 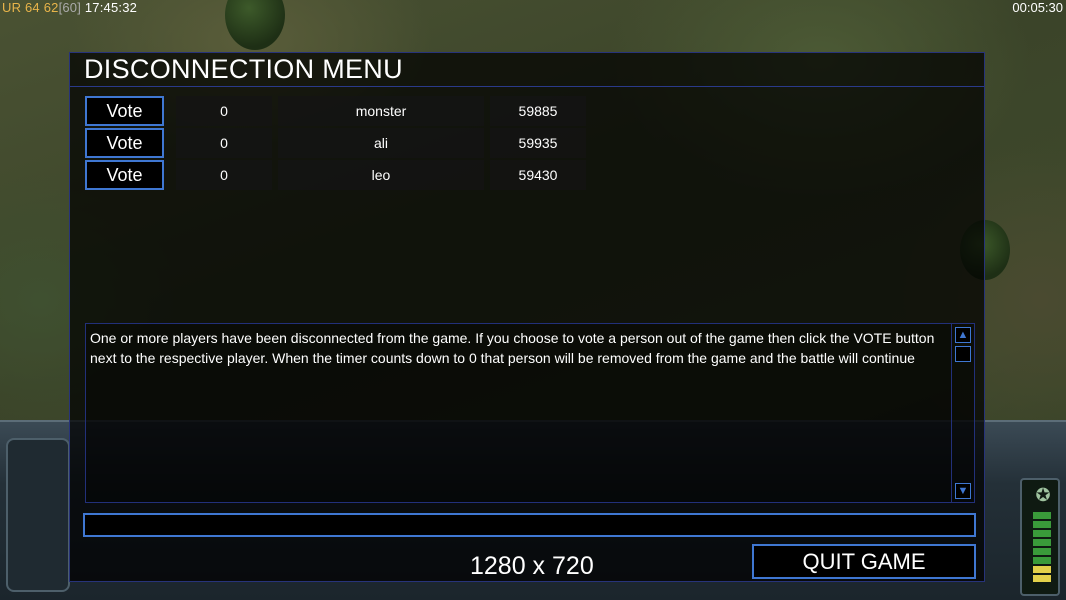 What do you see at coordinates (538, 111) in the screenshot?
I see `player-timer: 59885` at bounding box center [538, 111].